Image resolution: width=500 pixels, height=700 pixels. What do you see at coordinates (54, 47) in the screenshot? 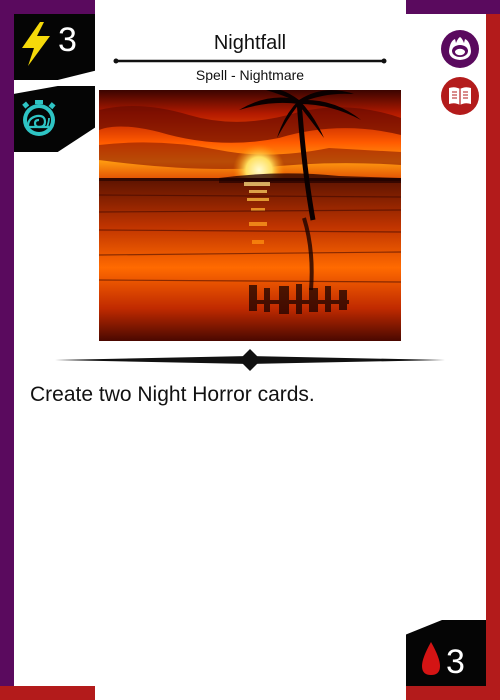
I see `energy-badge: 3` at bounding box center [54, 47].